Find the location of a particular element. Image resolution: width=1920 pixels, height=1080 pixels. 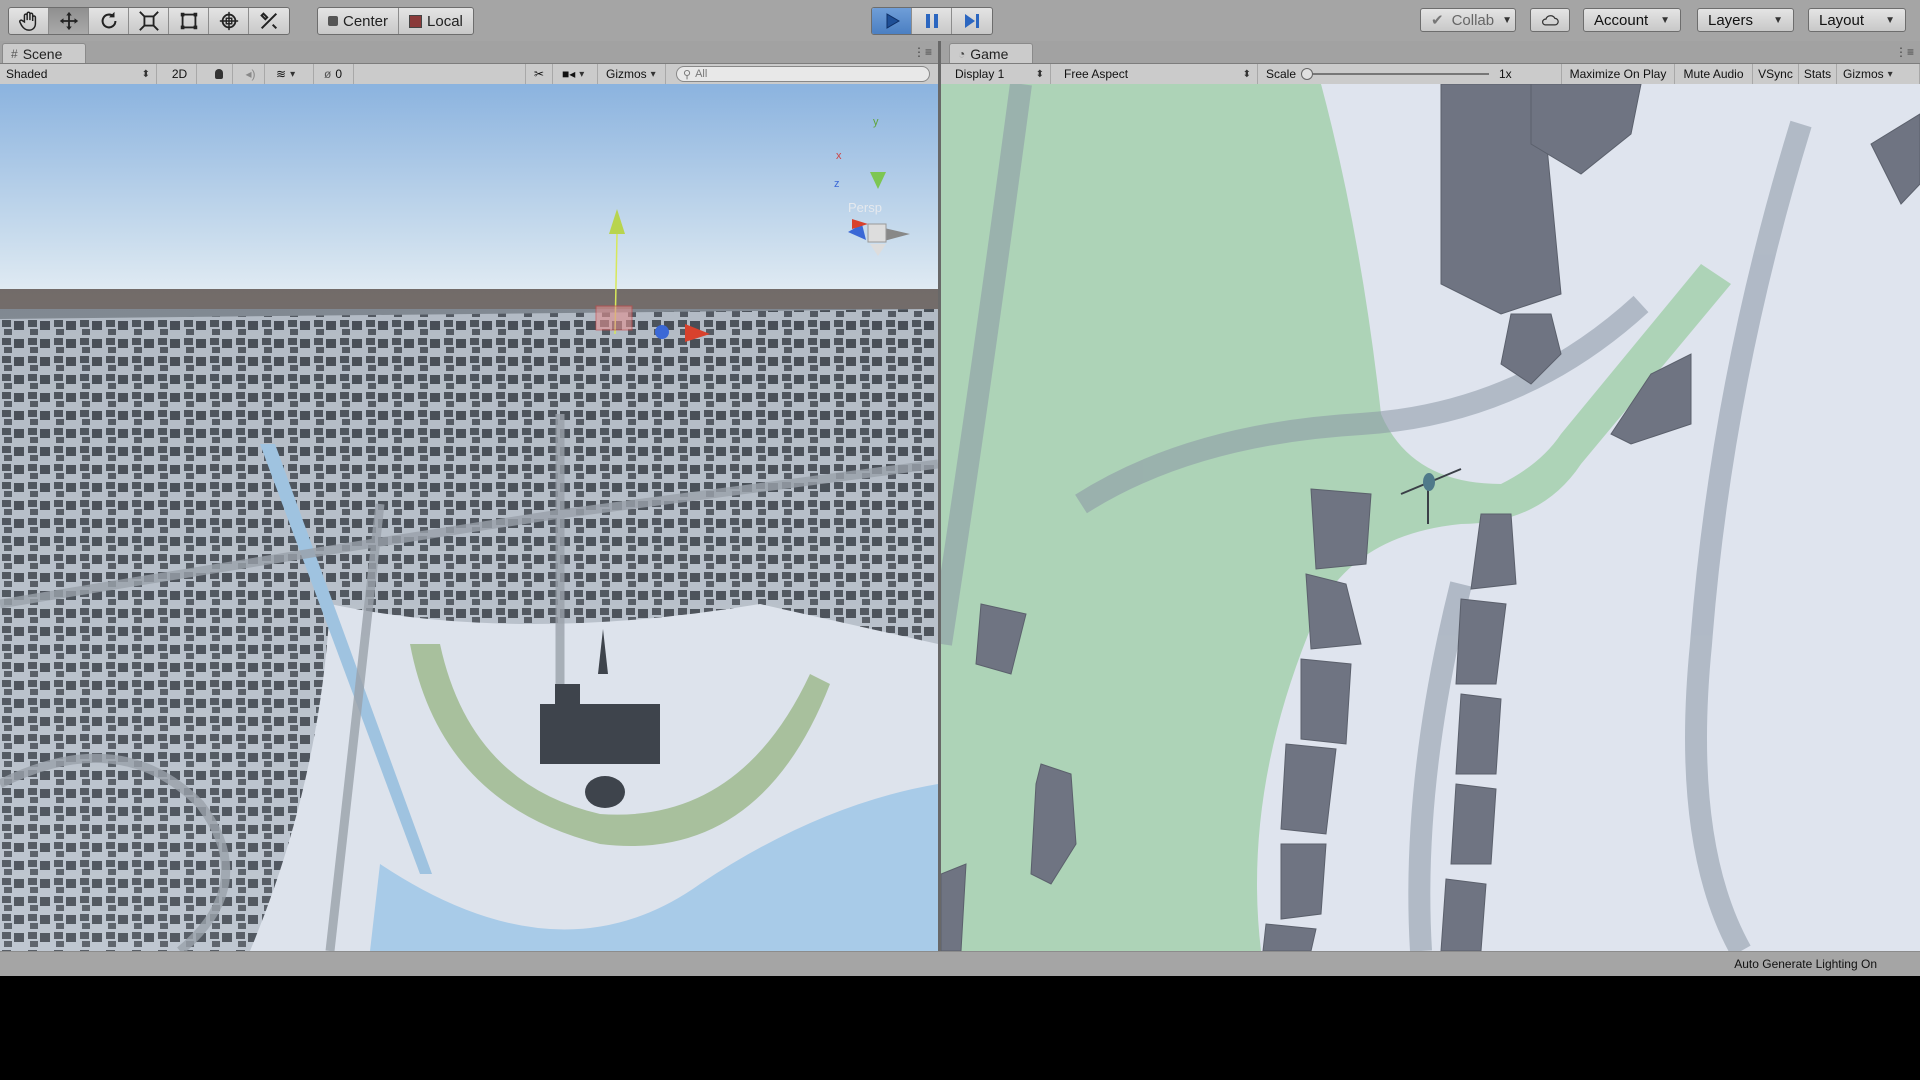

pivot-center-icon is located at coordinates (333, 21).